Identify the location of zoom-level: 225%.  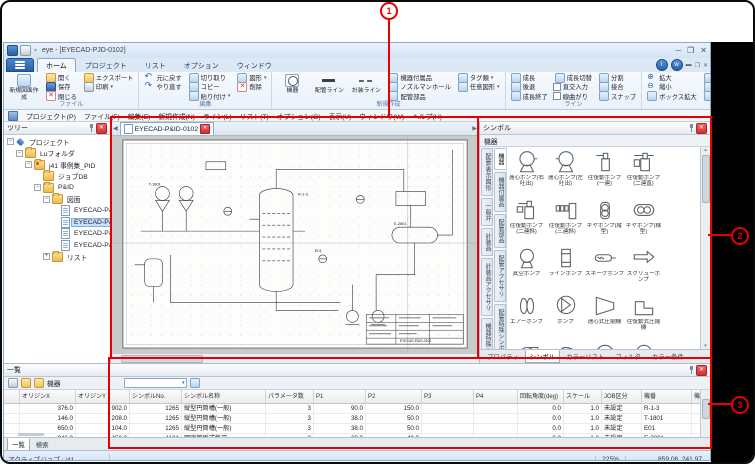
(610, 457).